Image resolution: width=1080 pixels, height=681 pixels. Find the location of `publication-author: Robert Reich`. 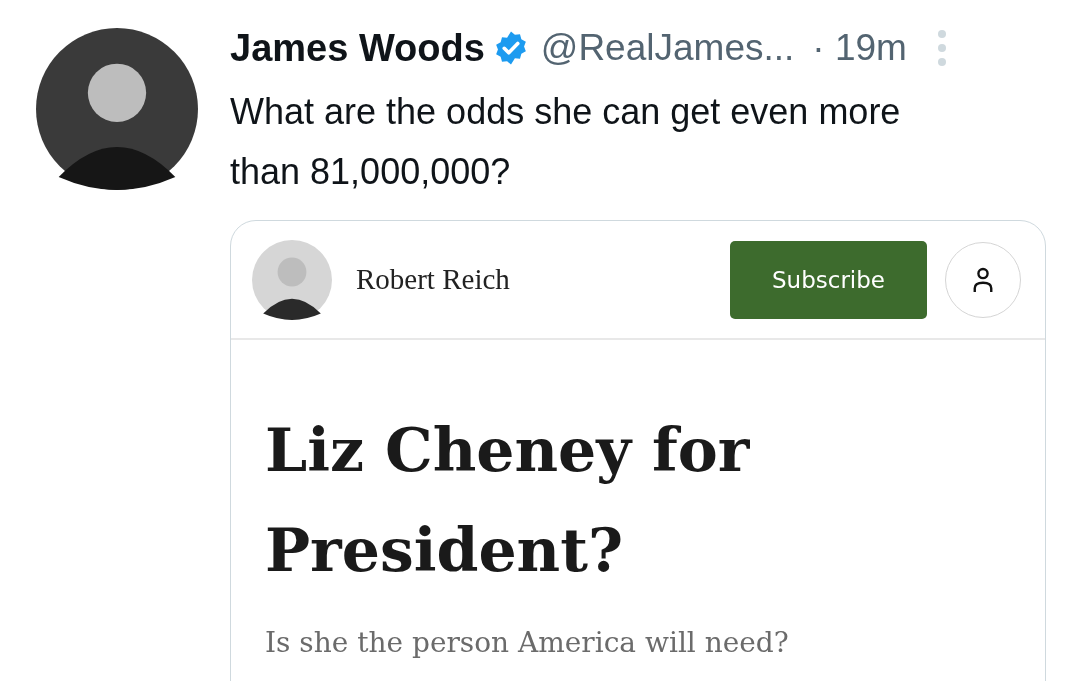

publication-author: Robert Reich is located at coordinates (433, 279).